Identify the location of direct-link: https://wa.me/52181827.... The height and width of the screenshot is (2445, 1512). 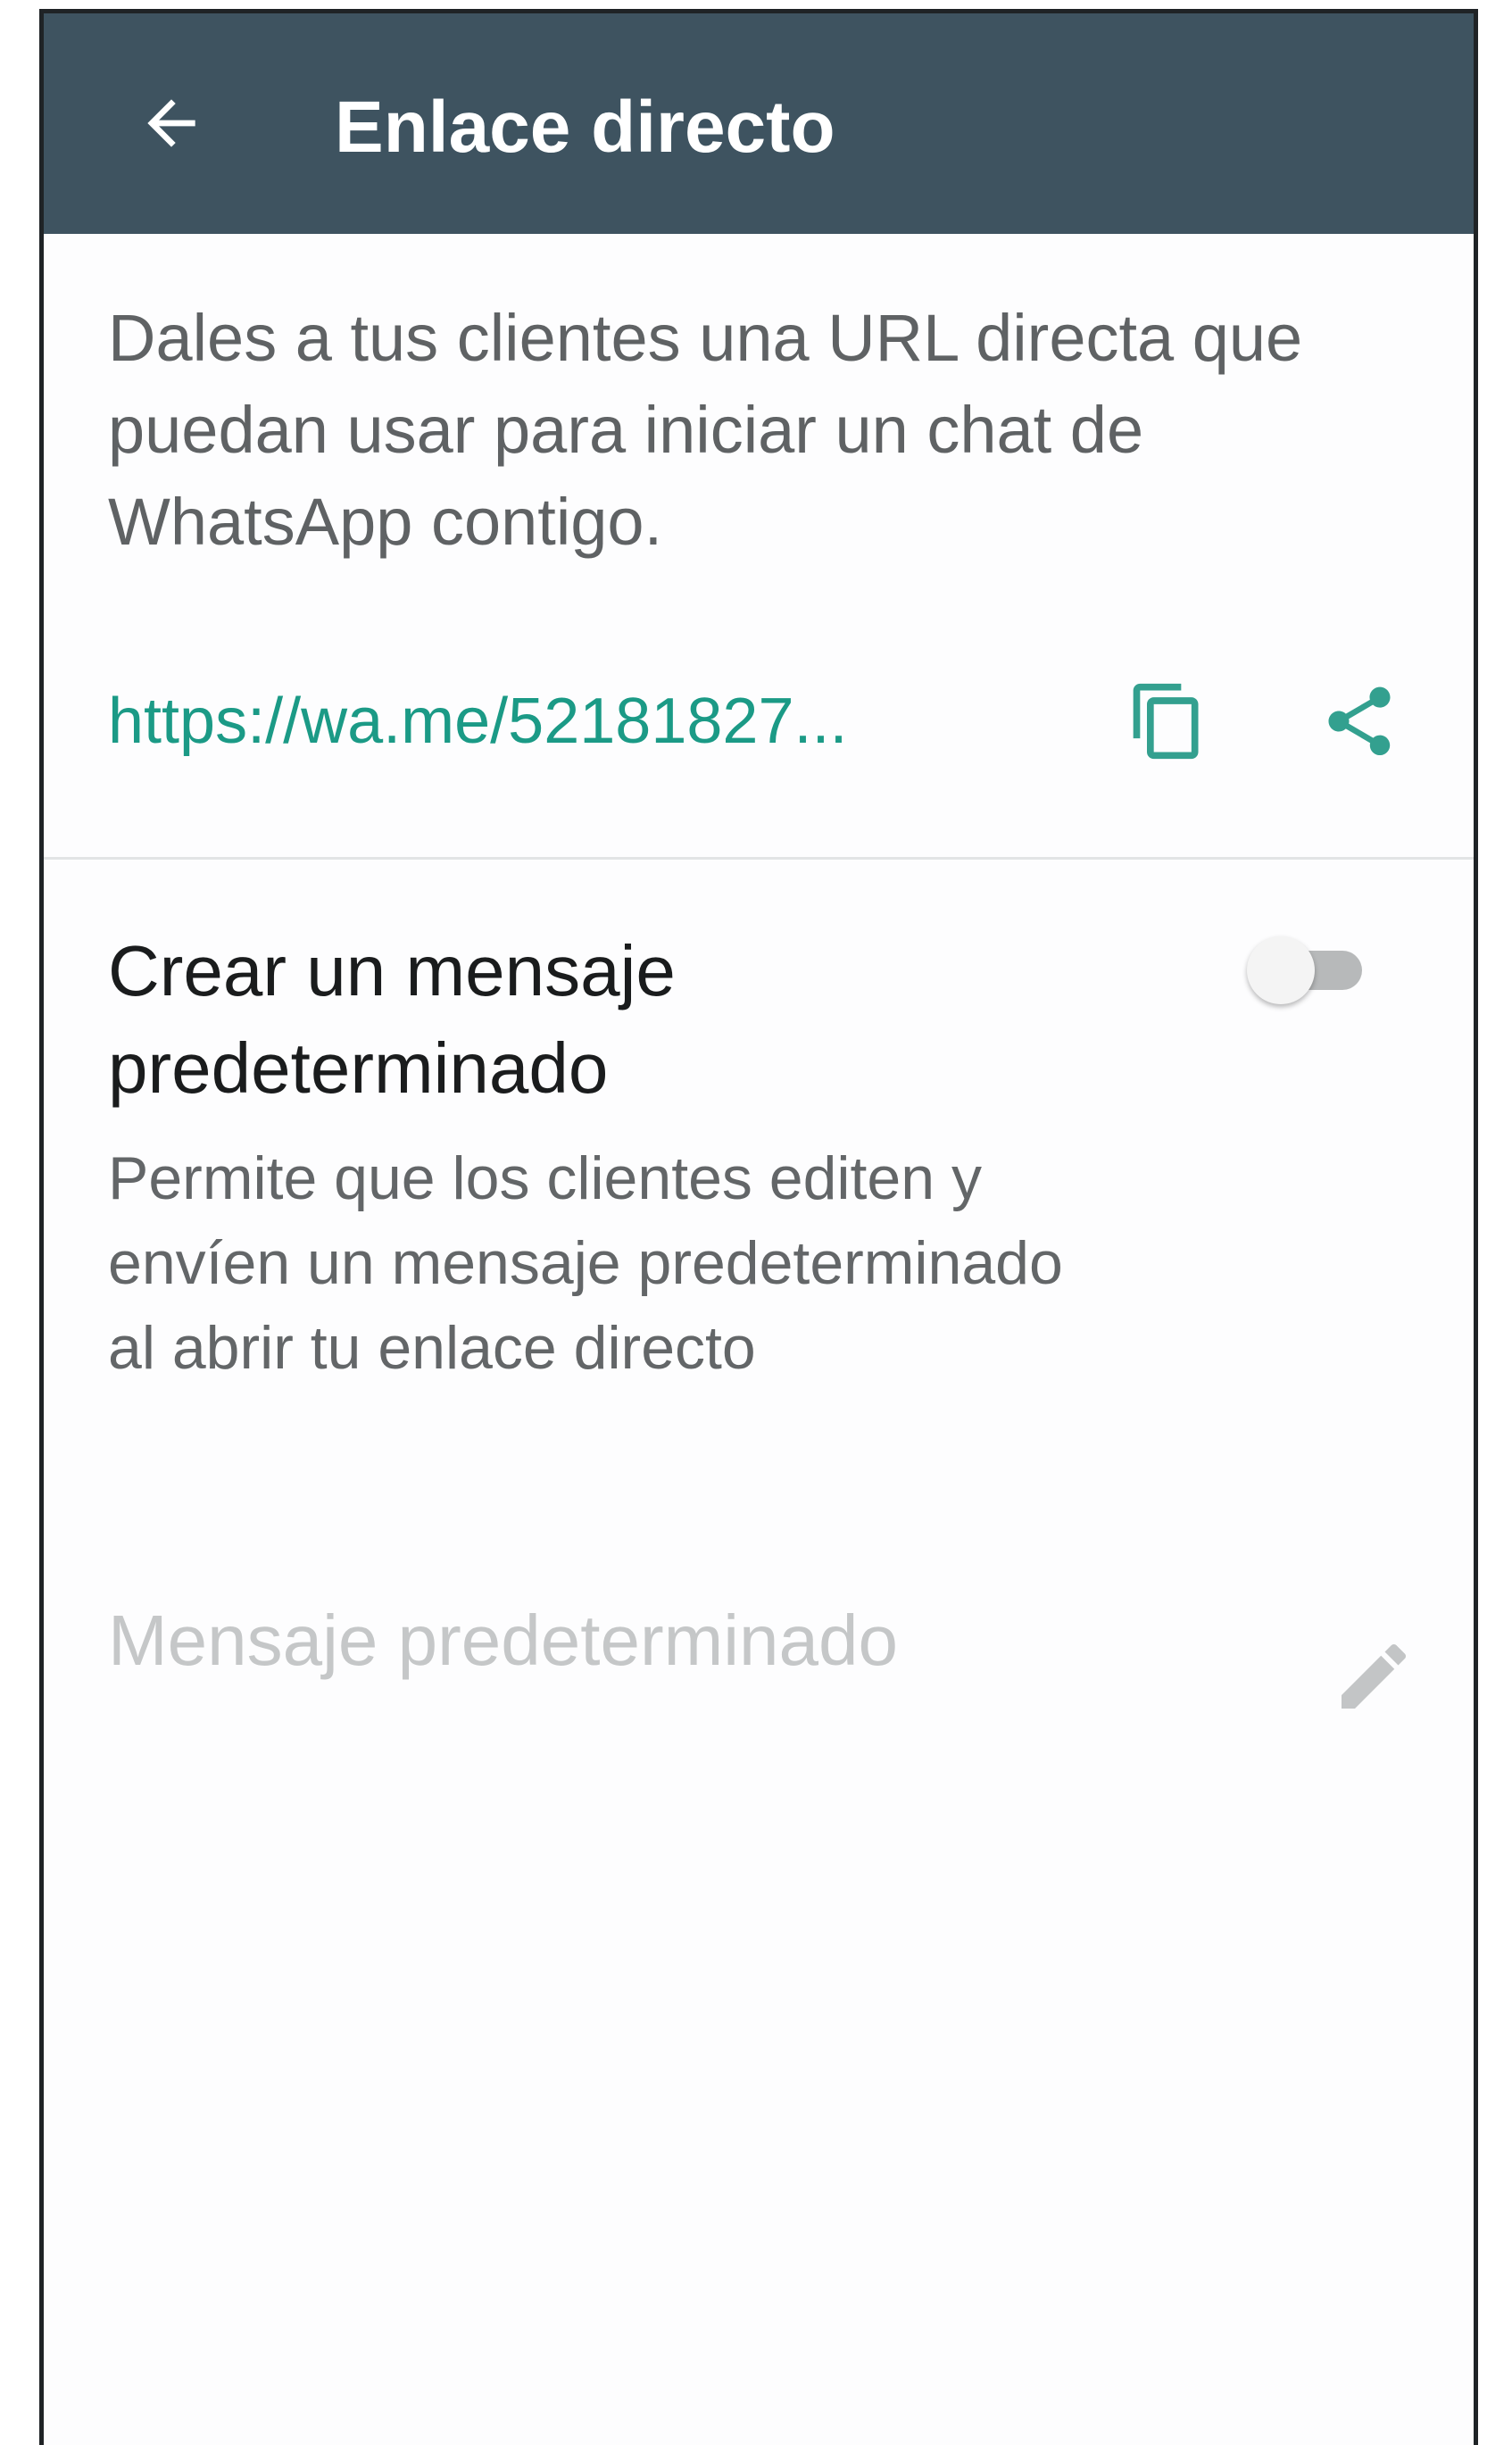
(478, 721).